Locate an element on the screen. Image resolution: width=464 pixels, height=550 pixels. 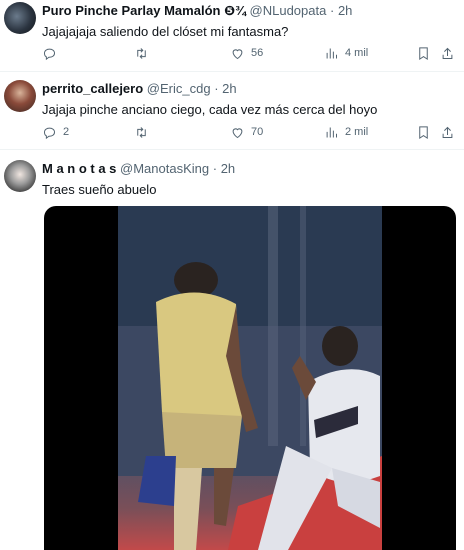
action-bar: 56 4 mil is located at coordinates (250, 53).